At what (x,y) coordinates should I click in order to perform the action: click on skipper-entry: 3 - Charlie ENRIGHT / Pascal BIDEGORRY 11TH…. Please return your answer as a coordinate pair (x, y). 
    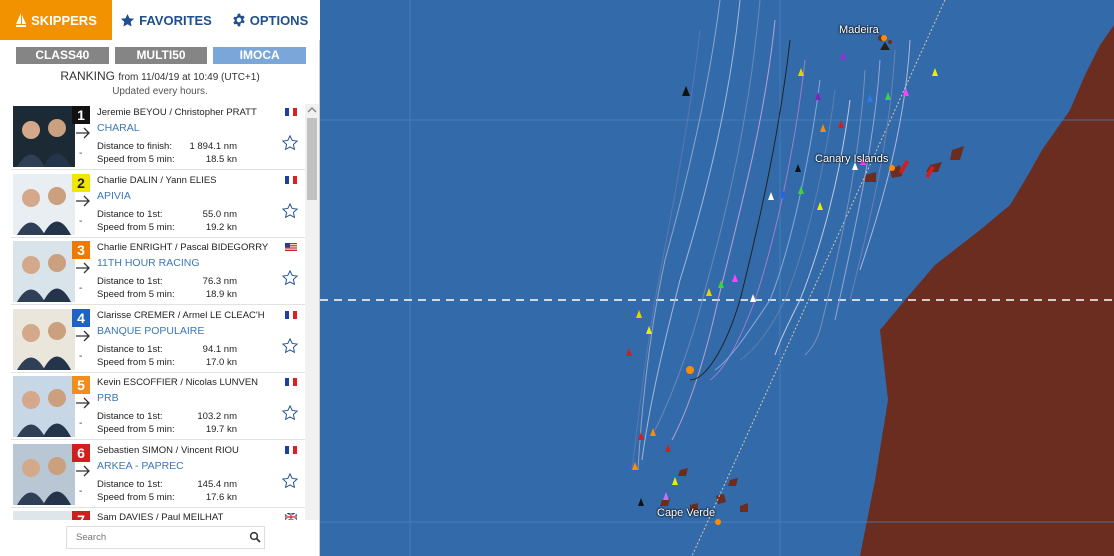
    Looking at the image, I should click on (158, 272).